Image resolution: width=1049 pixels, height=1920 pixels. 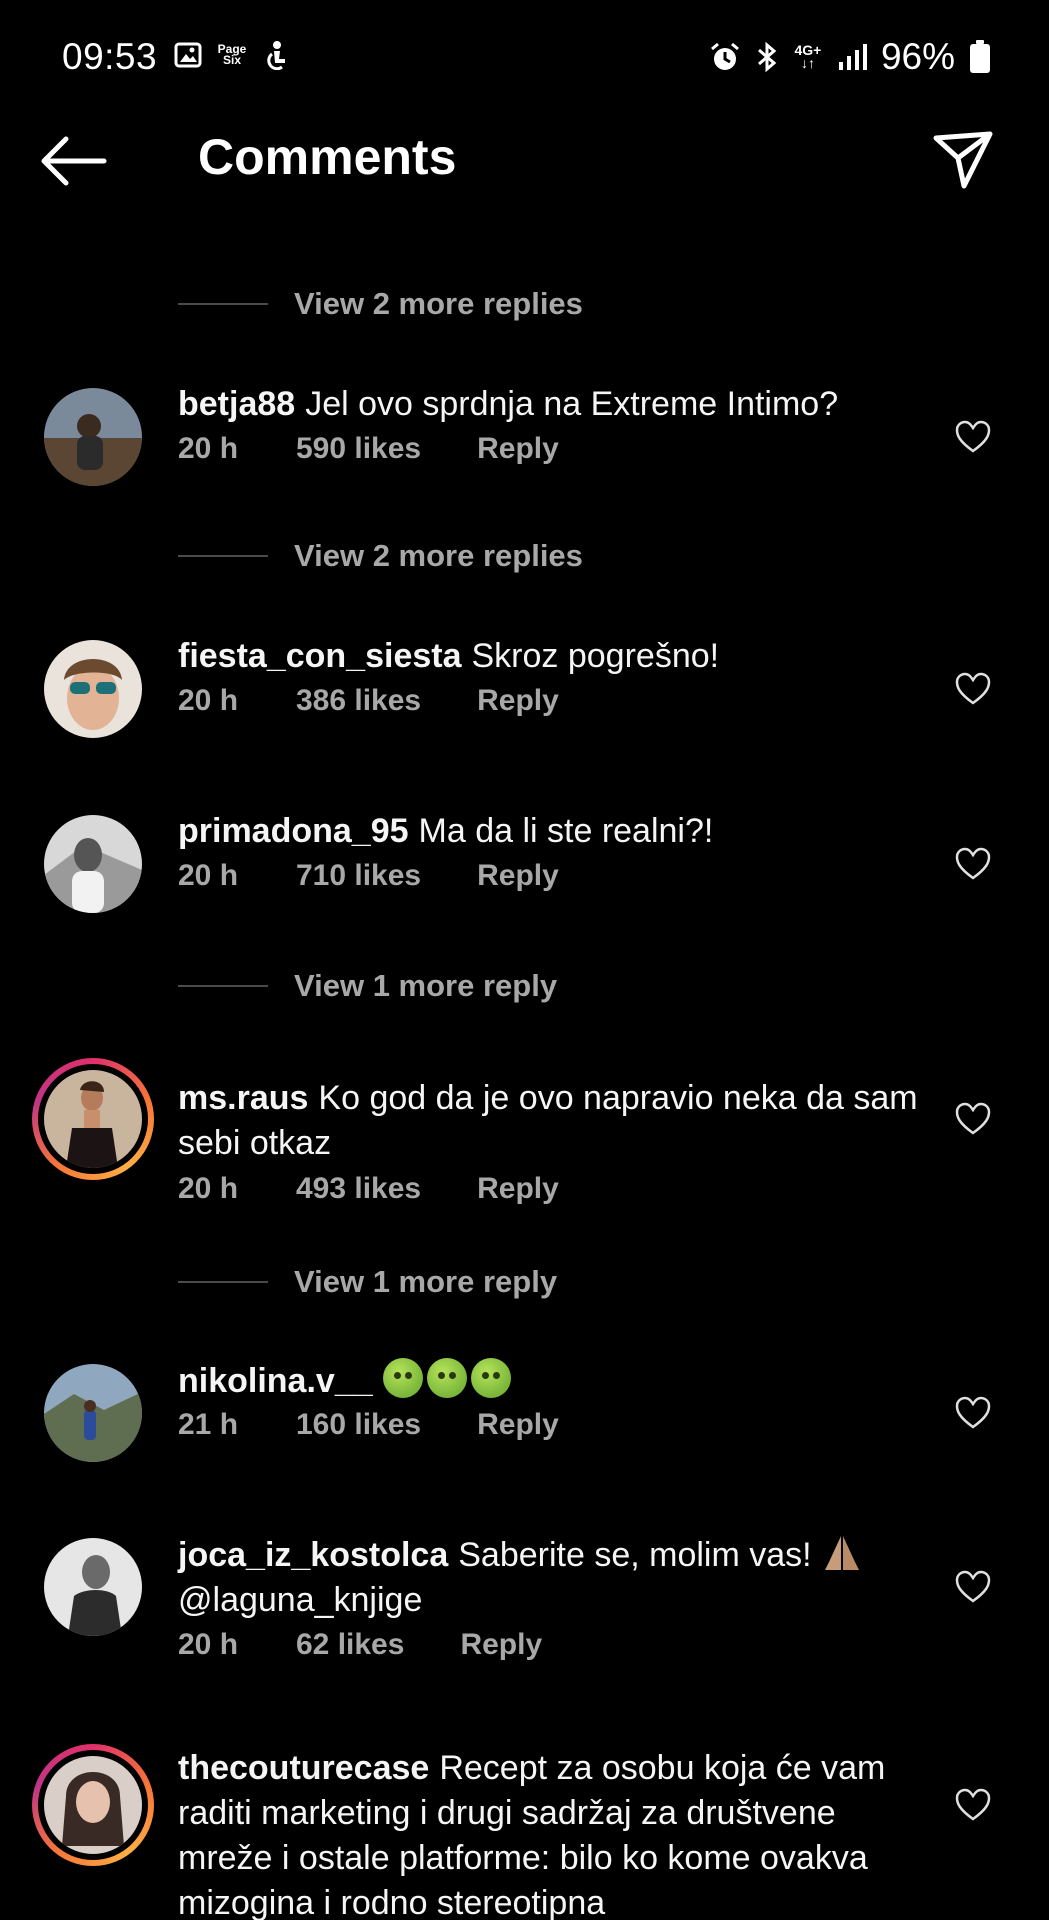 I want to click on comment-likes: 62 likes, so click(x=350, y=1645).